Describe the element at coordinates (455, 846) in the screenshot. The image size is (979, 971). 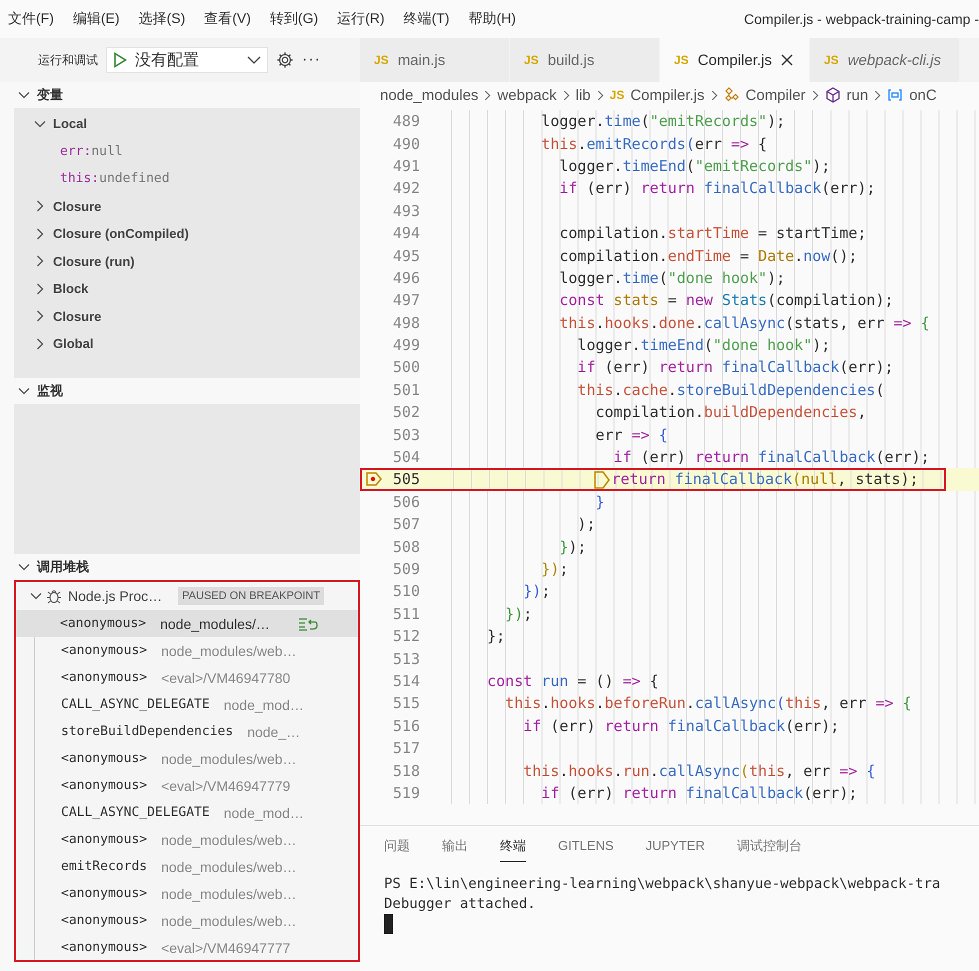
I see `panel-tab: 输出` at that location.